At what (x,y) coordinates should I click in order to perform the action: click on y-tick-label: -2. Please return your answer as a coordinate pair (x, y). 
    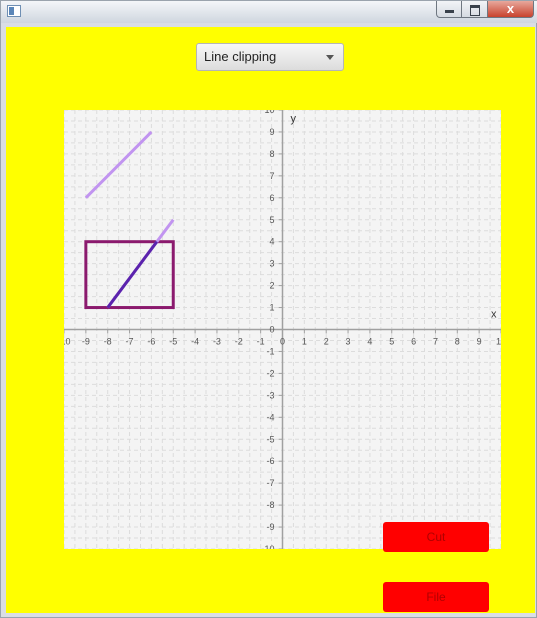
    Looking at the image, I should click on (270, 373).